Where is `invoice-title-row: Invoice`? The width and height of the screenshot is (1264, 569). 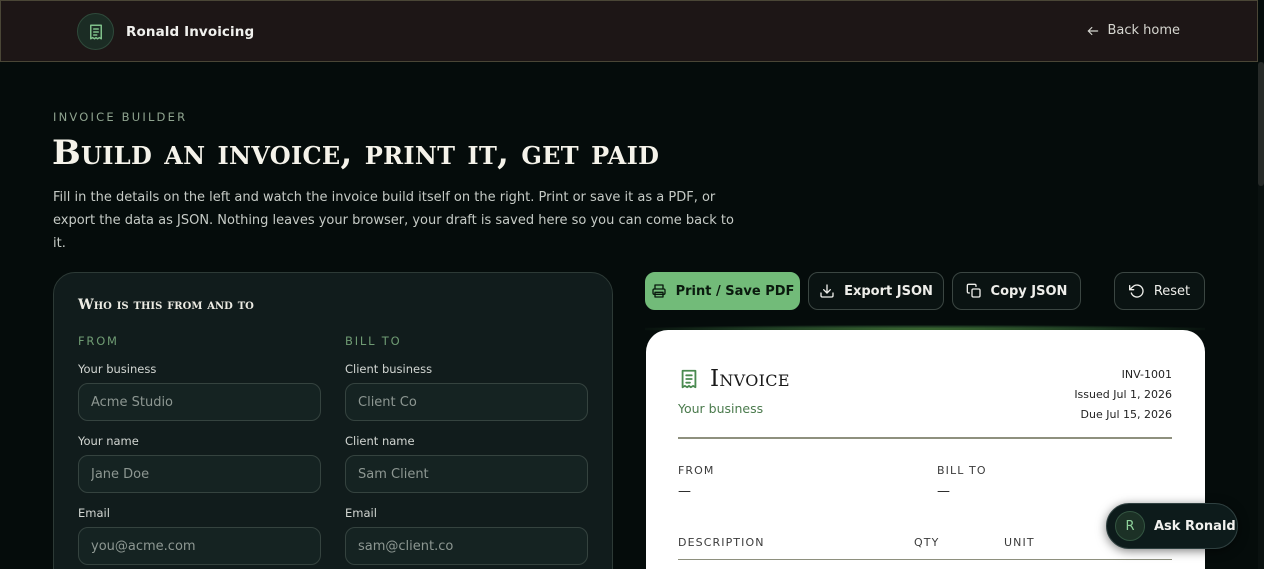
invoice-title-row: Invoice is located at coordinates (734, 379).